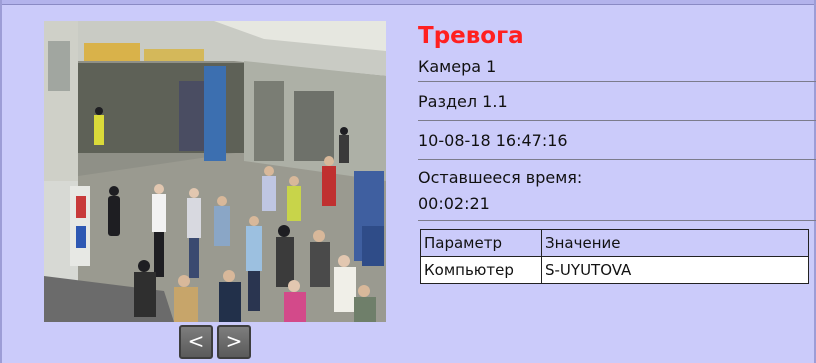 The width and height of the screenshot is (816, 363). Describe the element at coordinates (481, 243) in the screenshot. I see `column-header-parameter: Параметр` at that location.